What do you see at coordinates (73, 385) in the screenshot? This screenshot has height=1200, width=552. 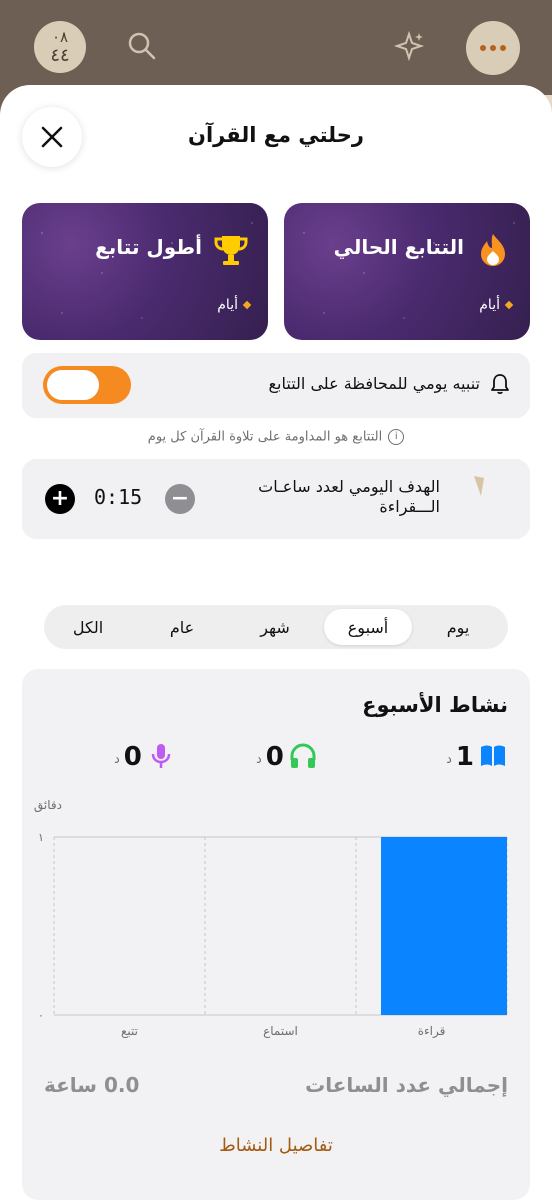 I see `toggle-knob` at bounding box center [73, 385].